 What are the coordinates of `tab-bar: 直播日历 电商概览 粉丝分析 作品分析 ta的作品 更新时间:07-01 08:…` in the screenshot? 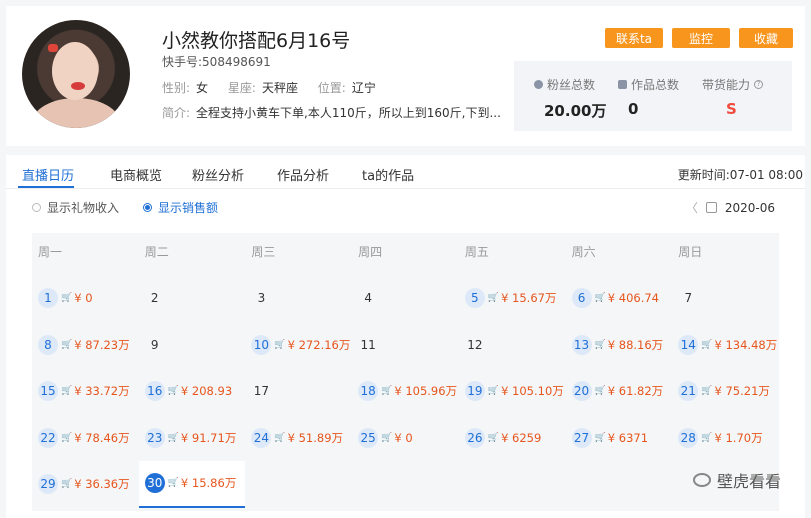 It's located at (405, 172).